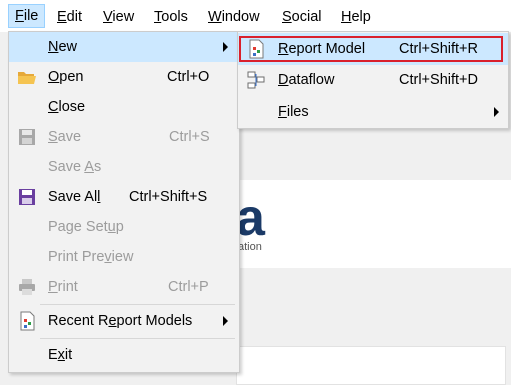 This screenshot has height=385, width=511. I want to click on menu-window-rest: indow, so click(240, 17).